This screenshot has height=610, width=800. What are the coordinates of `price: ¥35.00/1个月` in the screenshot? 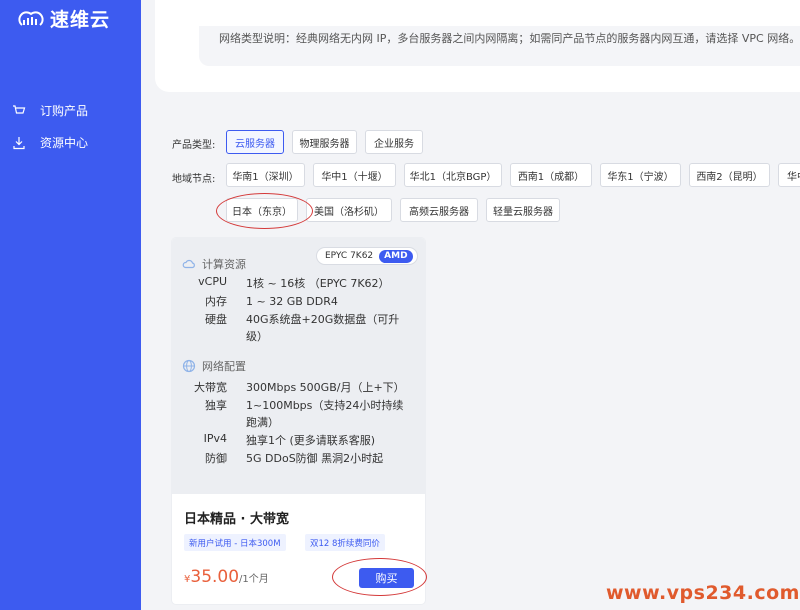 It's located at (226, 577).